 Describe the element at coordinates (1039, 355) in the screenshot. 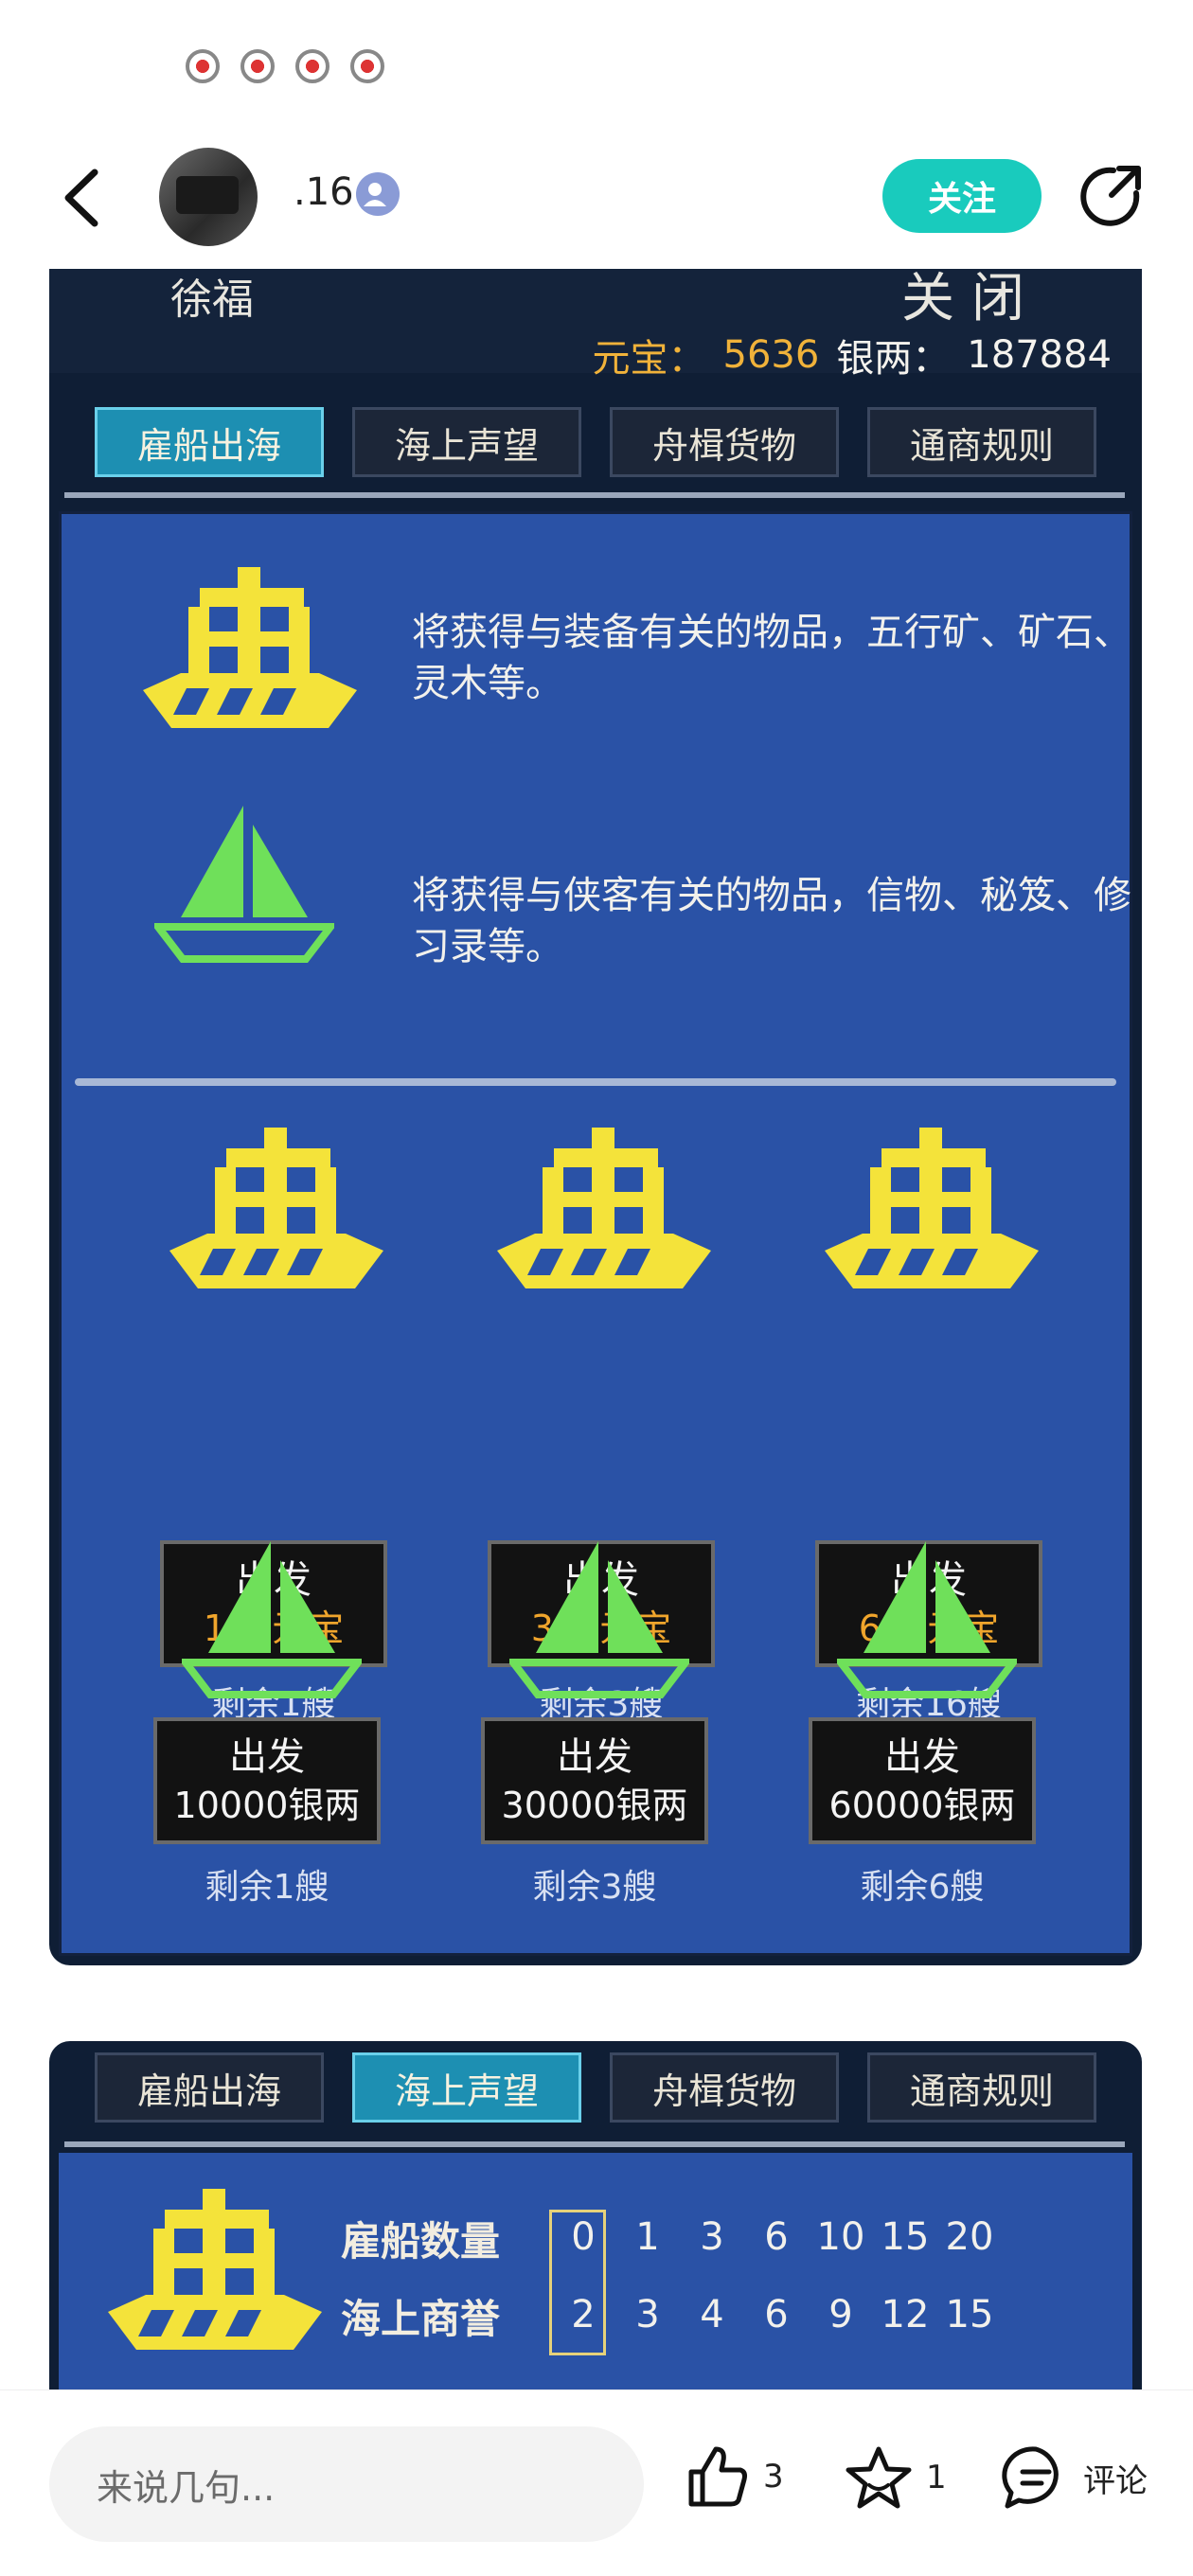

I see `silver-value: 187884` at that location.